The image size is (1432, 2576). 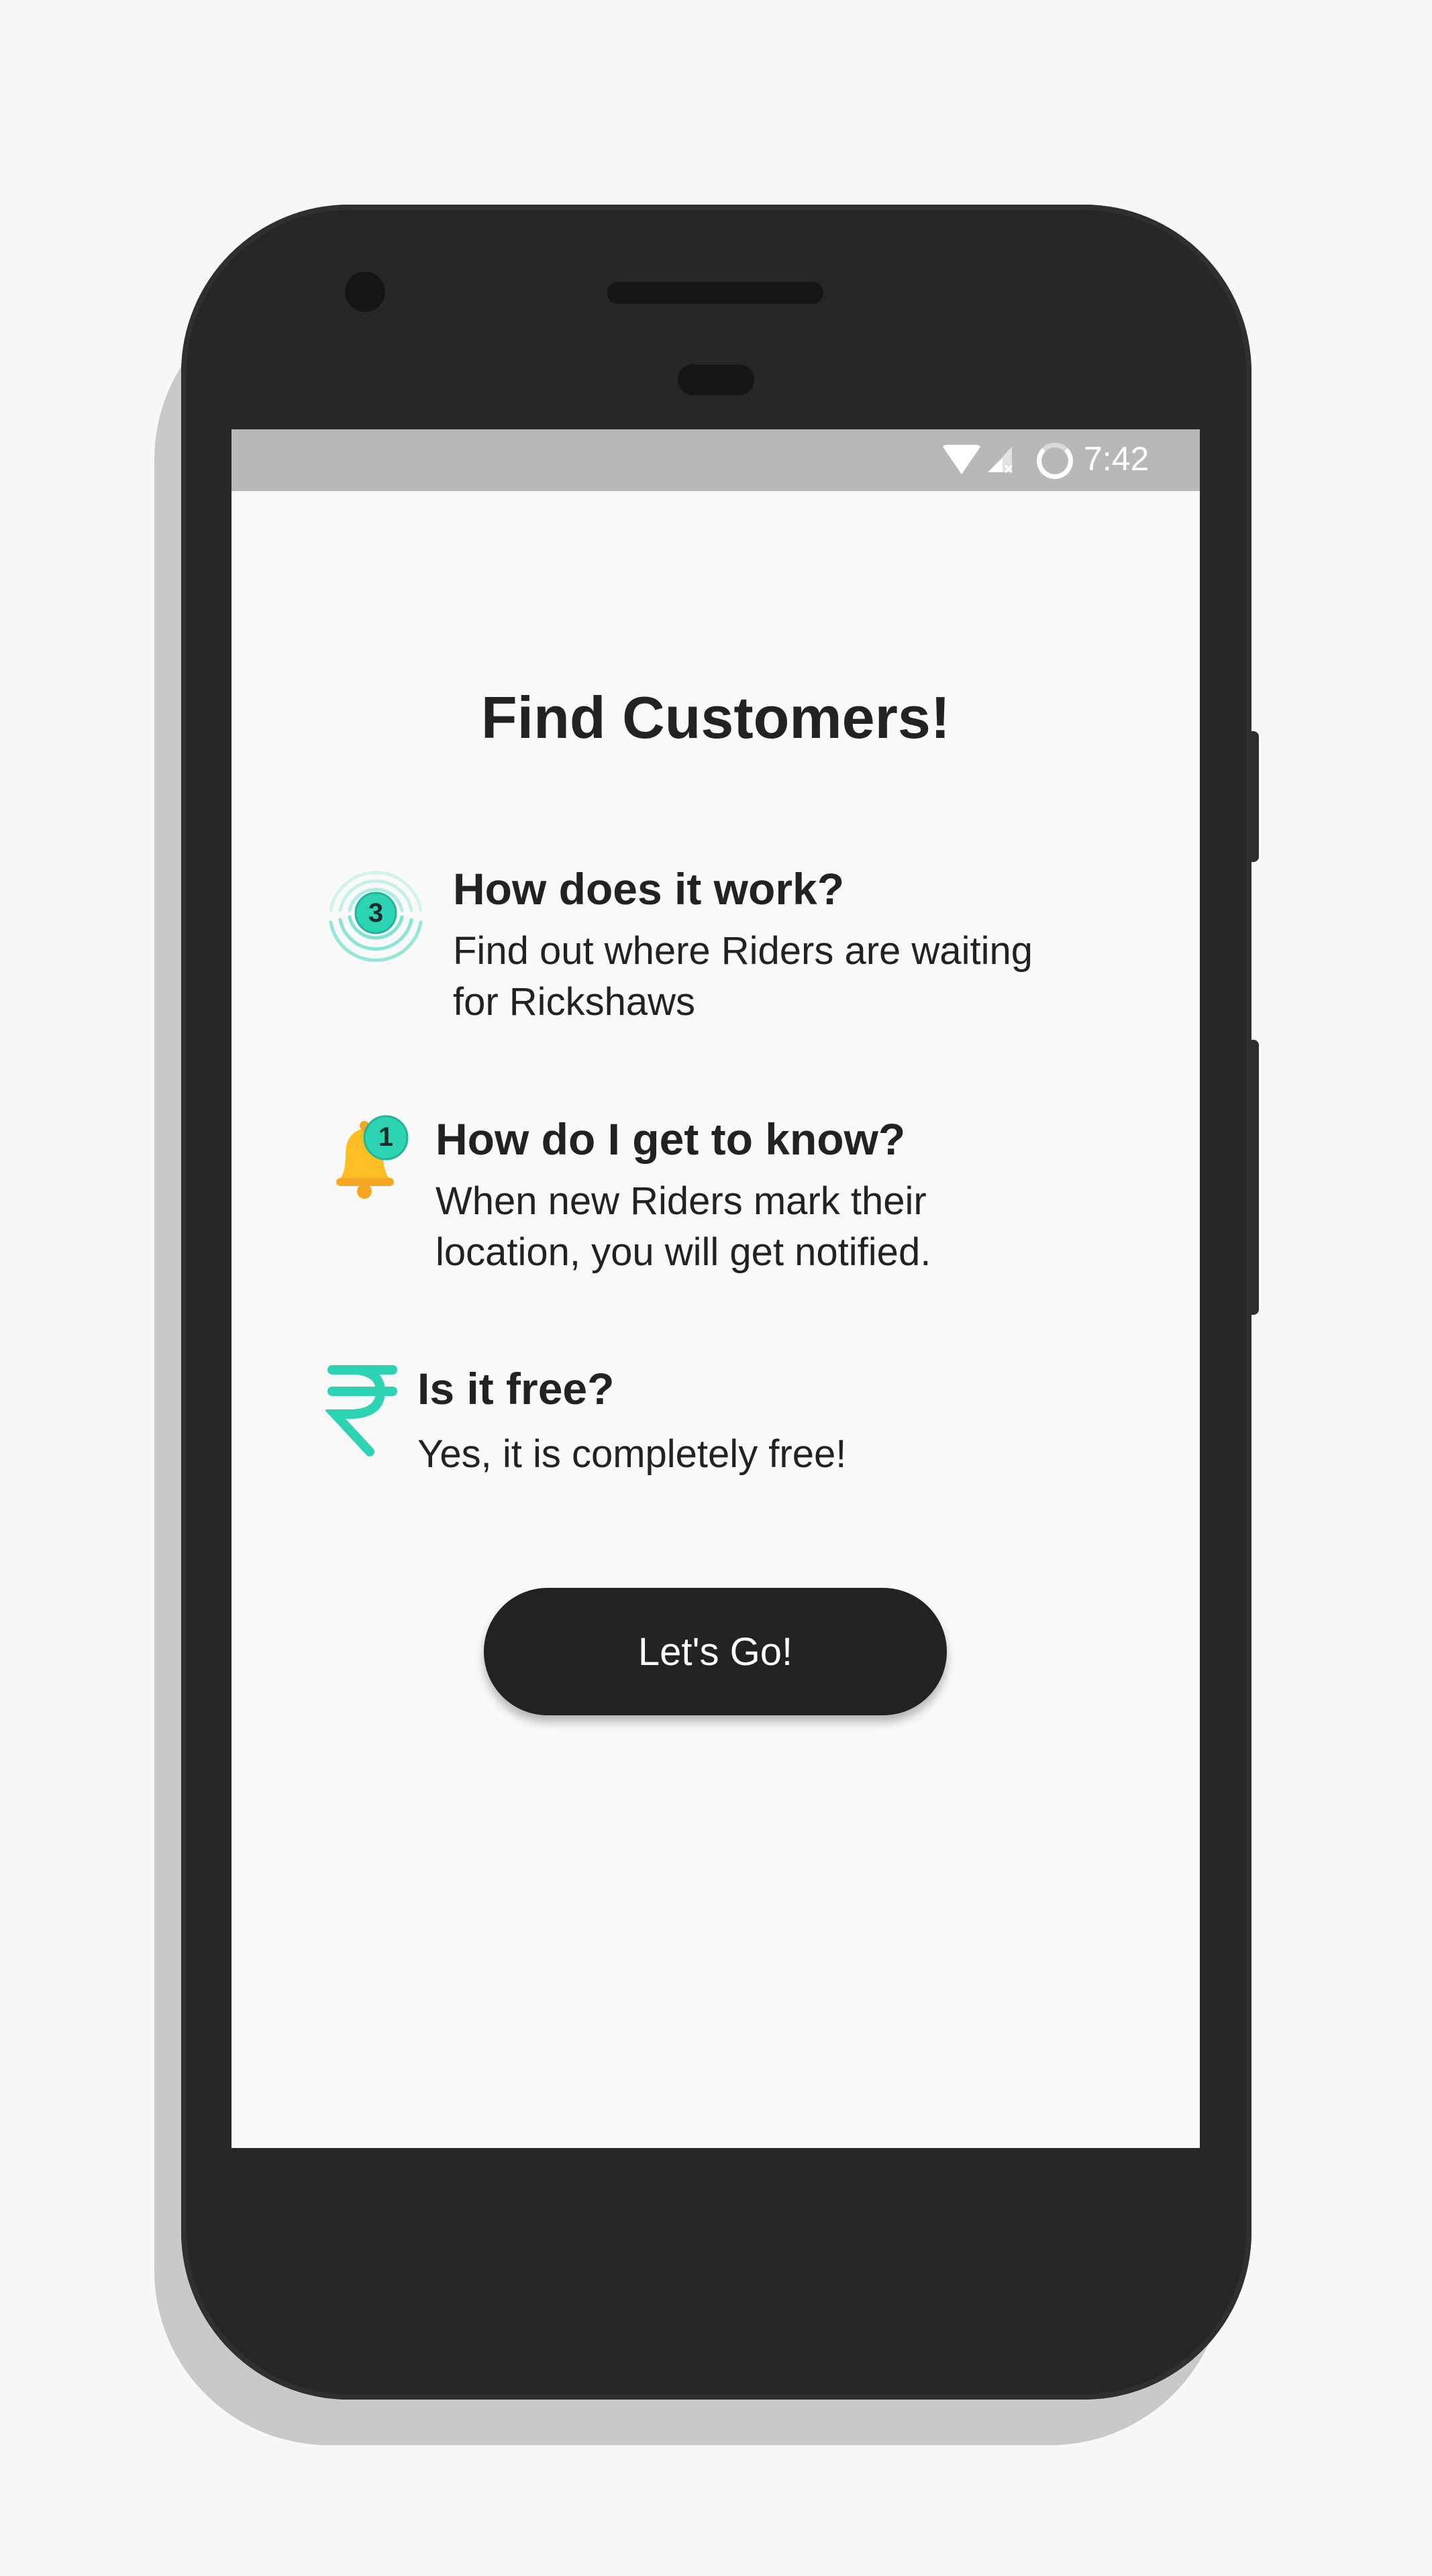 I want to click on sync-icon, so click(x=1055, y=461).